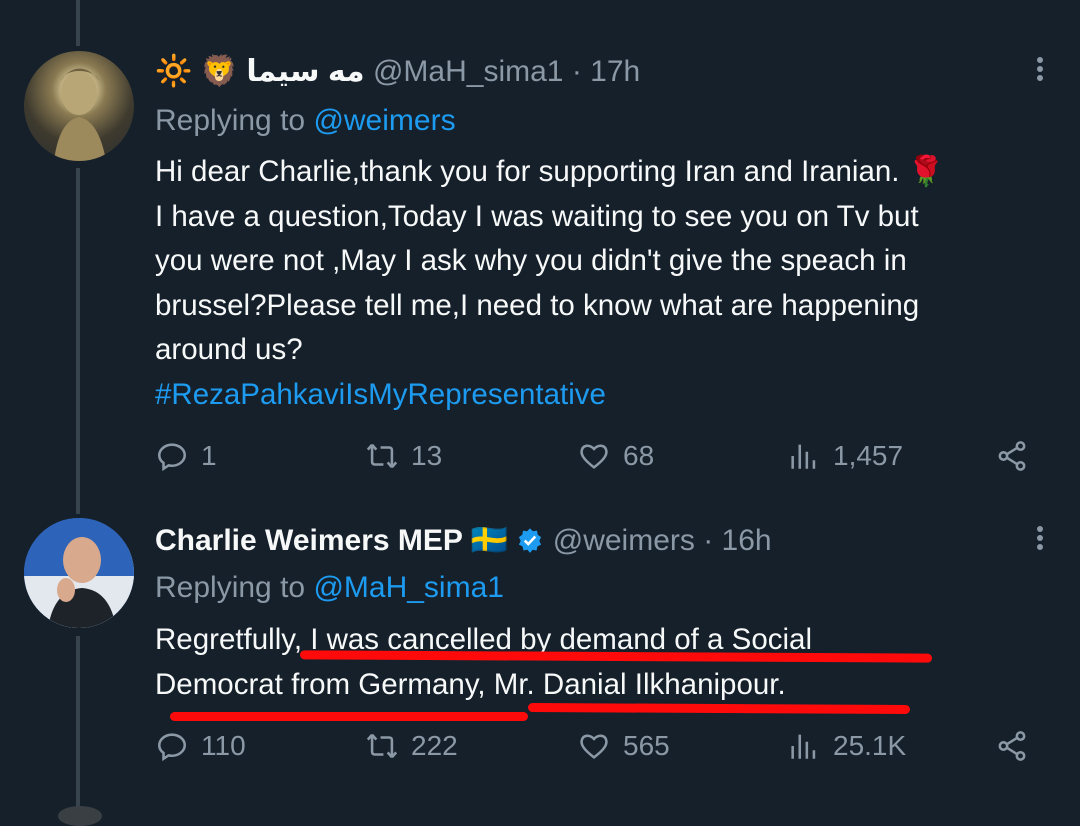 Image resolution: width=1080 pixels, height=826 pixels. I want to click on verified-badge-icon, so click(530, 540).